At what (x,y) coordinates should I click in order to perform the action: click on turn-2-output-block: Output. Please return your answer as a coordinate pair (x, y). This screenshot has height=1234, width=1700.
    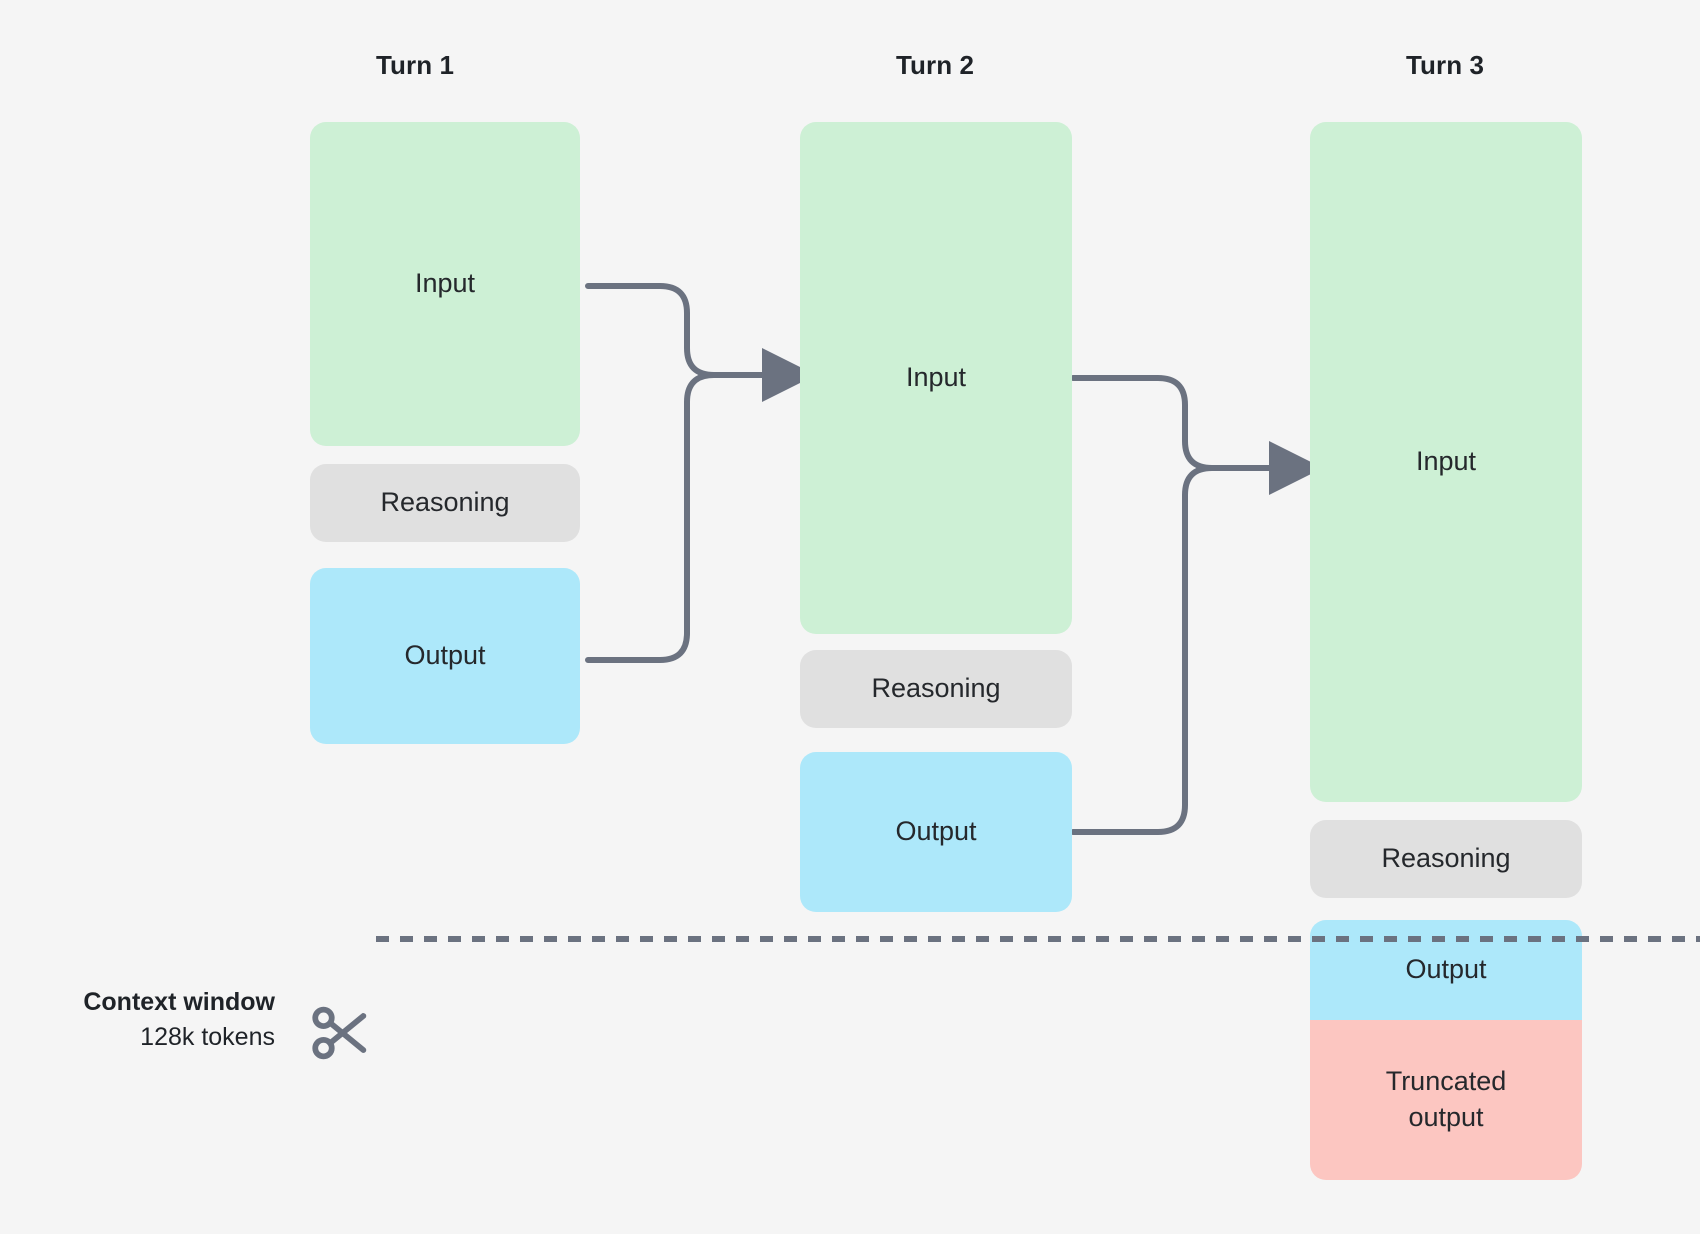
    Looking at the image, I should click on (936, 832).